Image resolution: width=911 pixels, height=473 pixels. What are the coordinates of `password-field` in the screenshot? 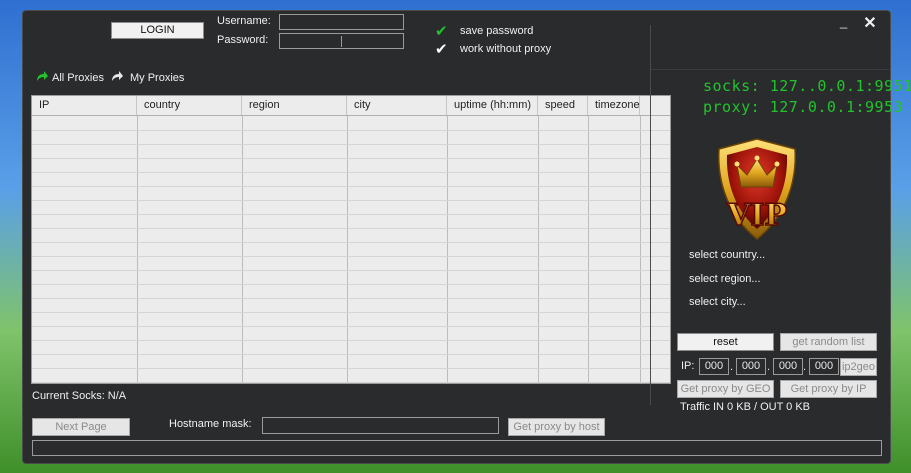 It's located at (341, 41).